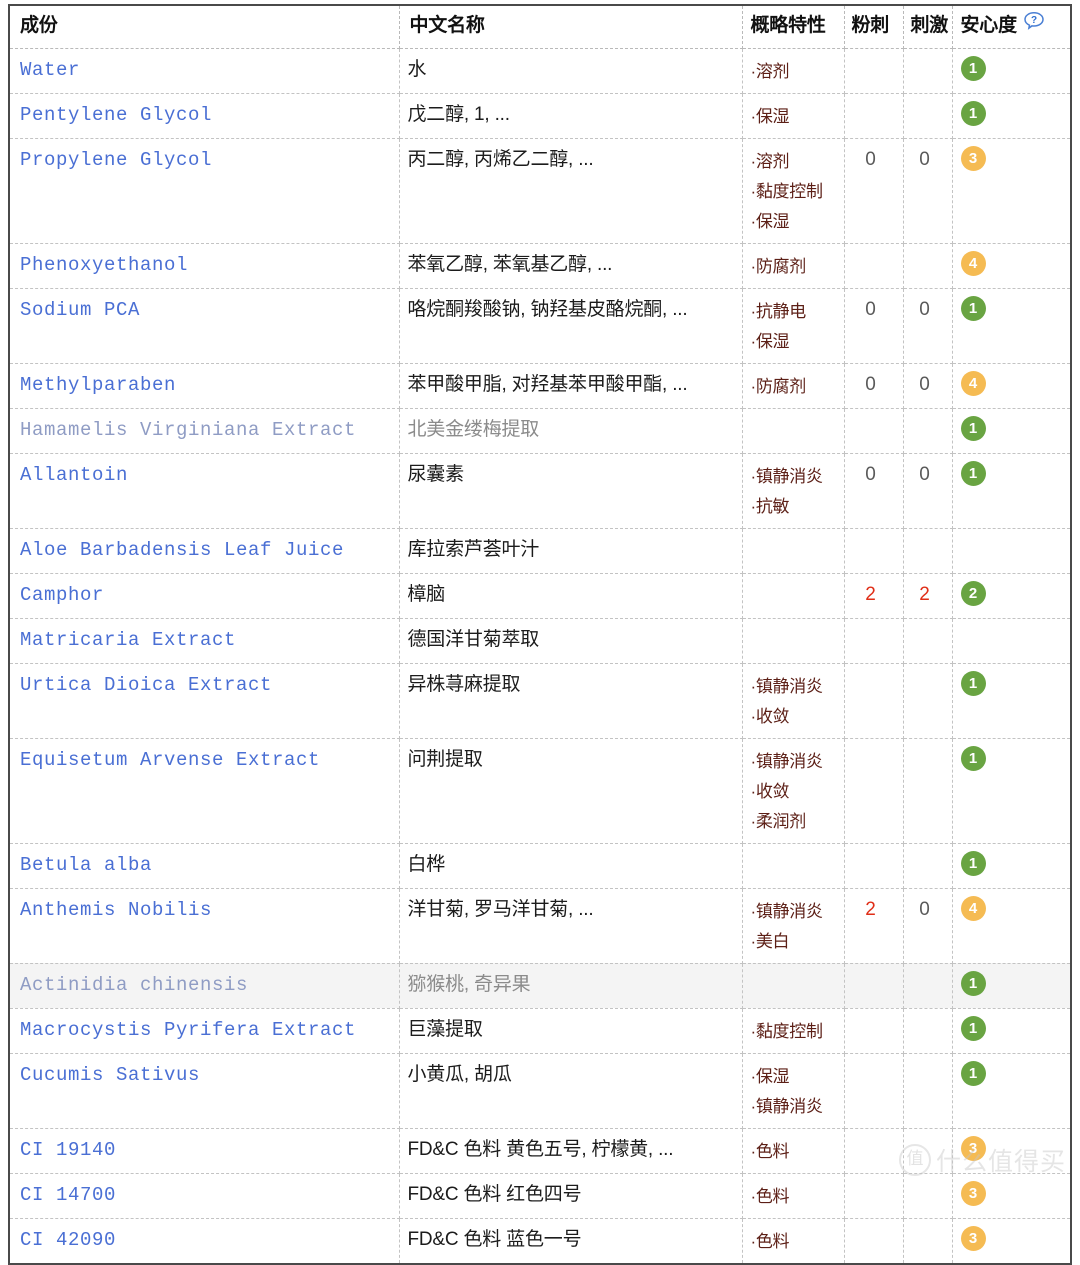 This screenshot has height=1265, width=1080. I want to click on cell-acne-score: 2, so click(874, 596).